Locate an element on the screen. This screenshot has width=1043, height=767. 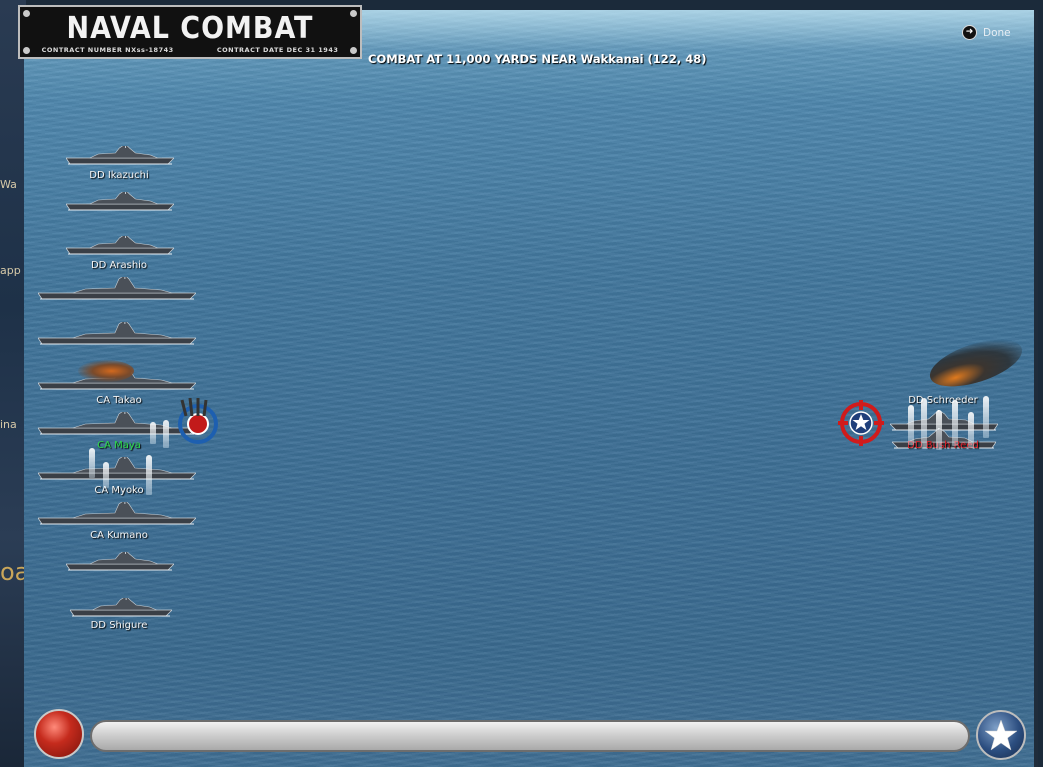
ship-label: CA Kumano is located at coordinates (119, 535).